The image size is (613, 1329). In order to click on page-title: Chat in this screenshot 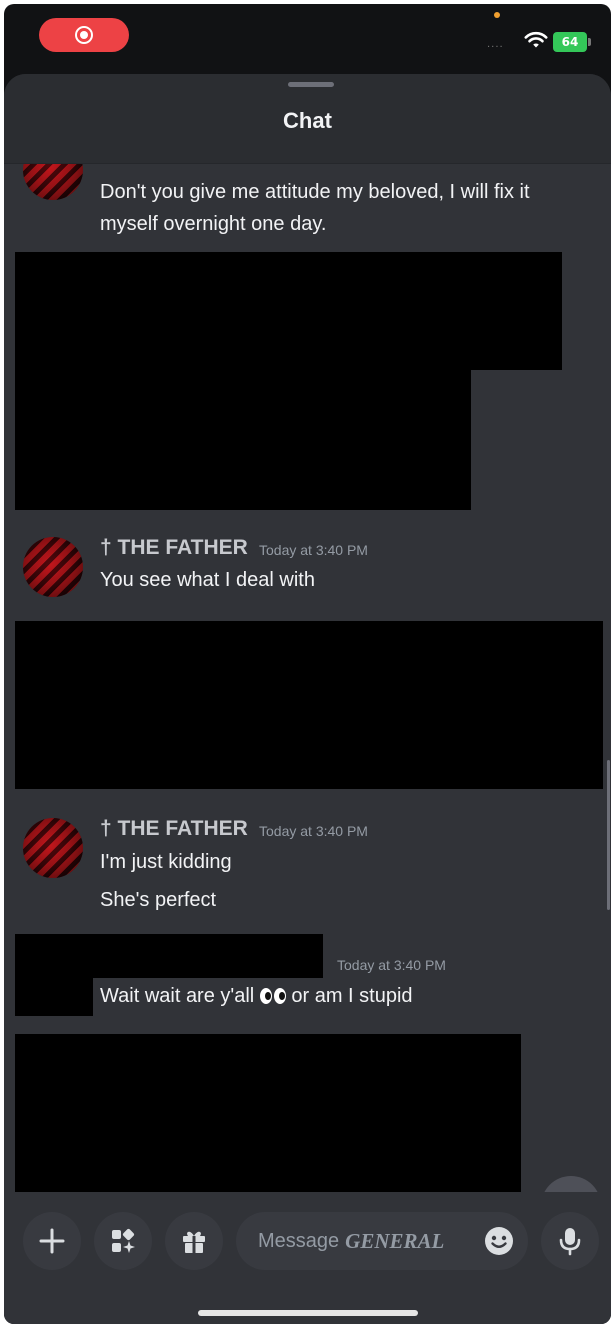, I will do `click(307, 120)`.